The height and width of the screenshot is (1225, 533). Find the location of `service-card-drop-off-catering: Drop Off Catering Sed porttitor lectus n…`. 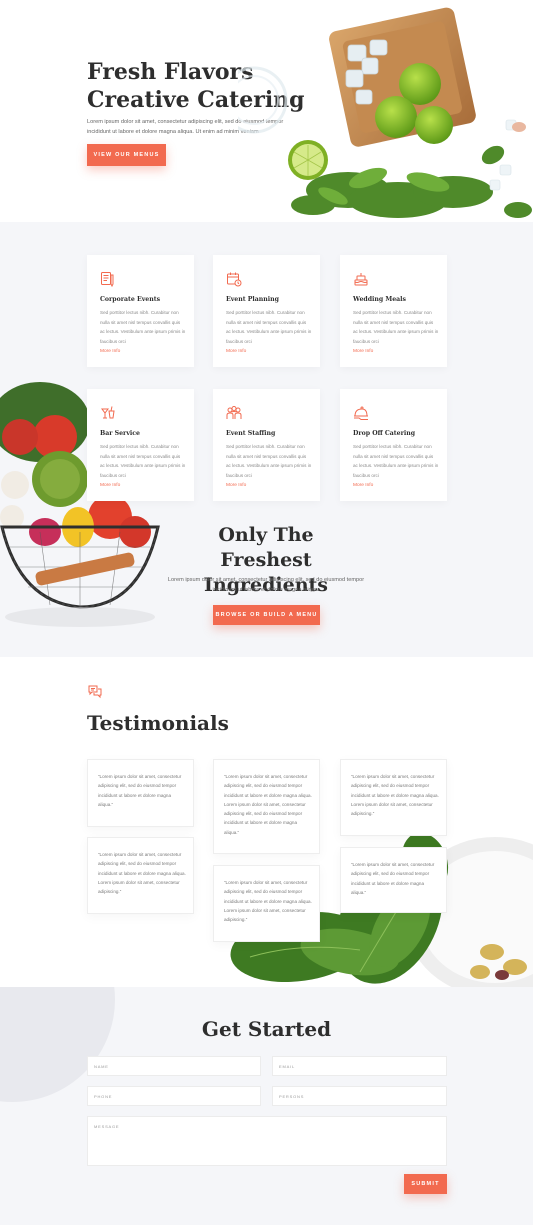

service-card-drop-off-catering: Drop Off Catering Sed porttitor lectus n… is located at coordinates (393, 445).